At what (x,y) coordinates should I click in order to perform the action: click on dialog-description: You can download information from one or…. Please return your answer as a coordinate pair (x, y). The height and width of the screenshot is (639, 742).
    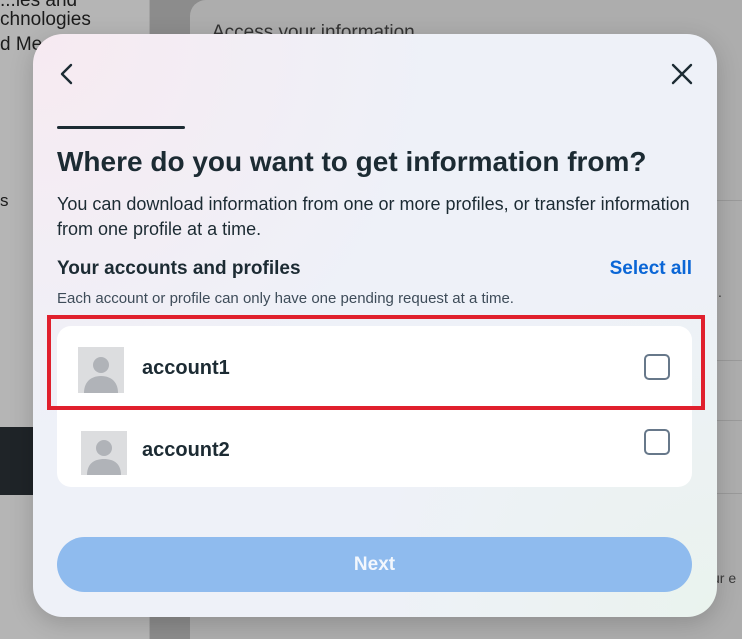
    Looking at the image, I should click on (373, 216).